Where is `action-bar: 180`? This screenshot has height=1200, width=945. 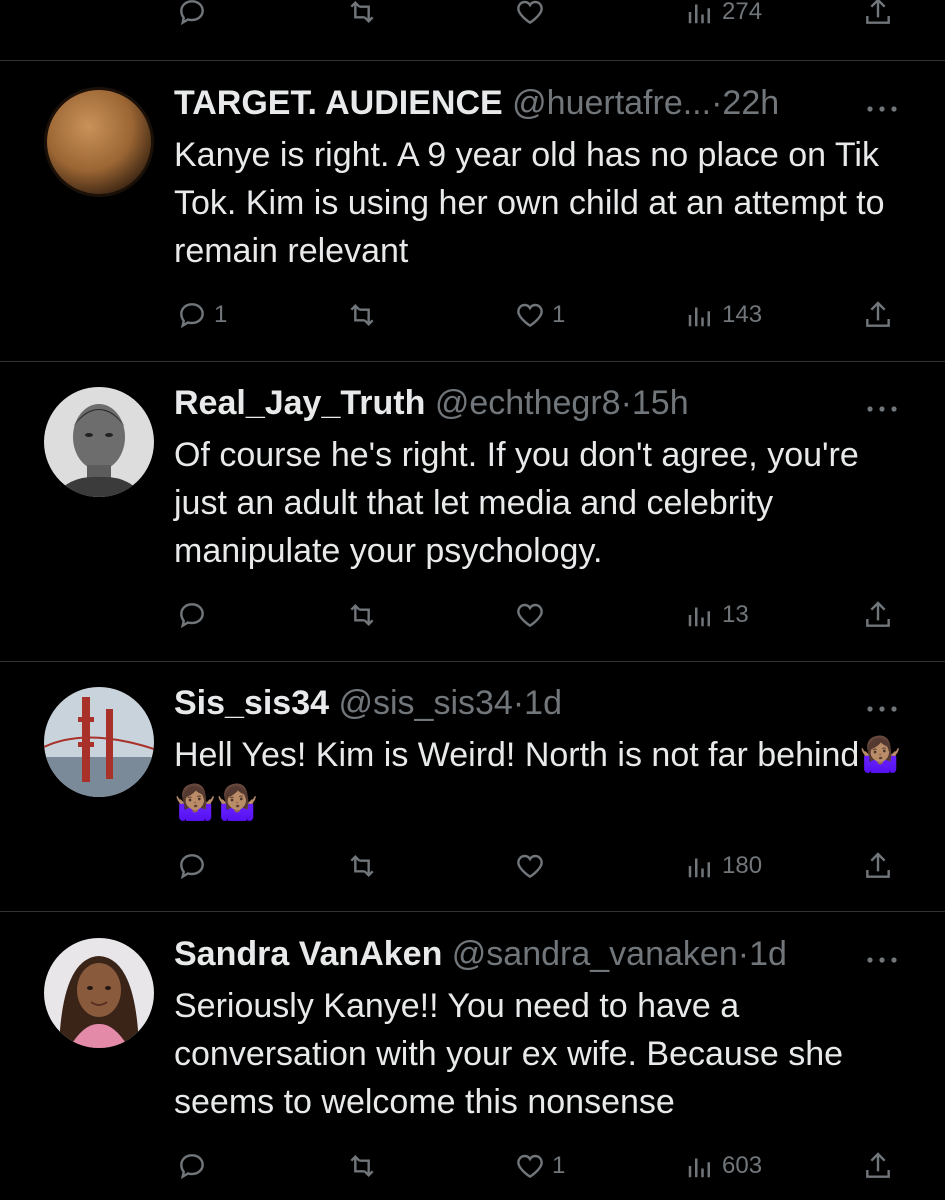 action-bar: 180 is located at coordinates (472, 866).